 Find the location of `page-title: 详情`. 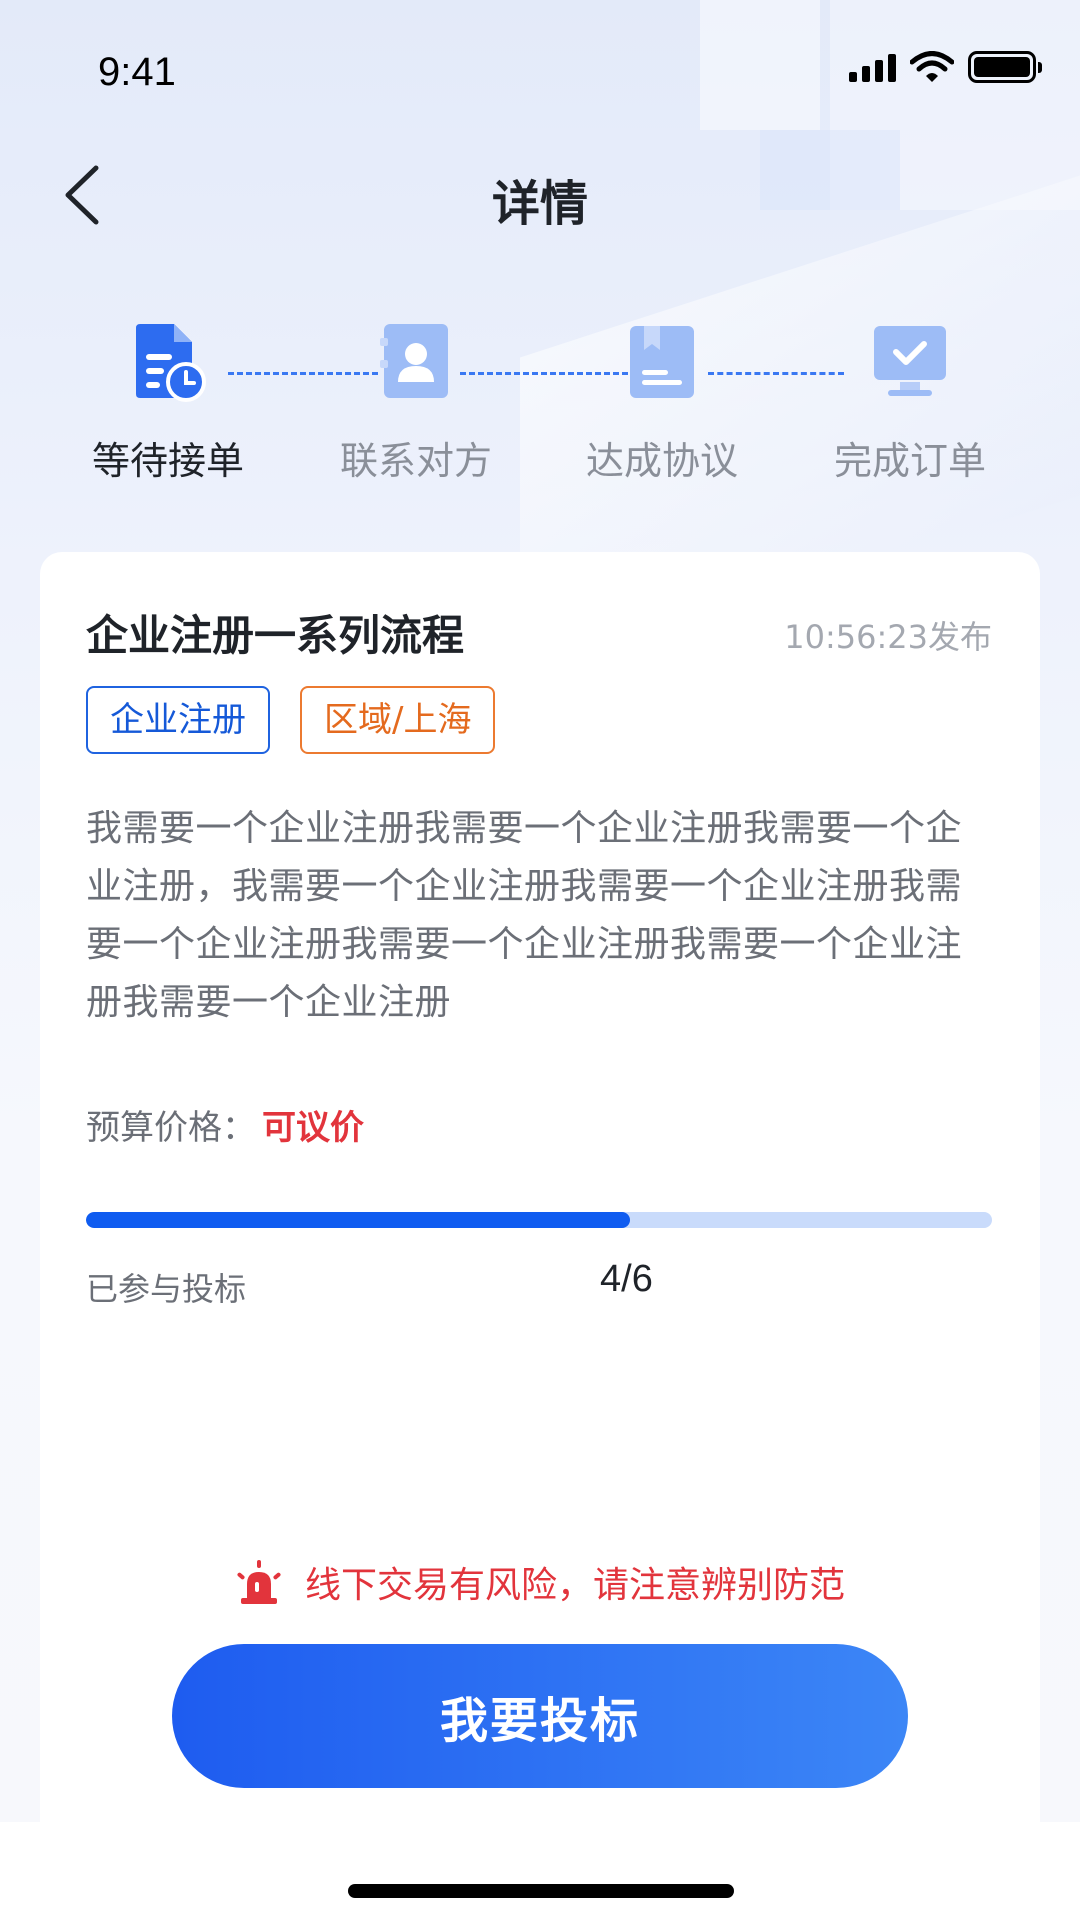

page-title: 详情 is located at coordinates (539, 204).